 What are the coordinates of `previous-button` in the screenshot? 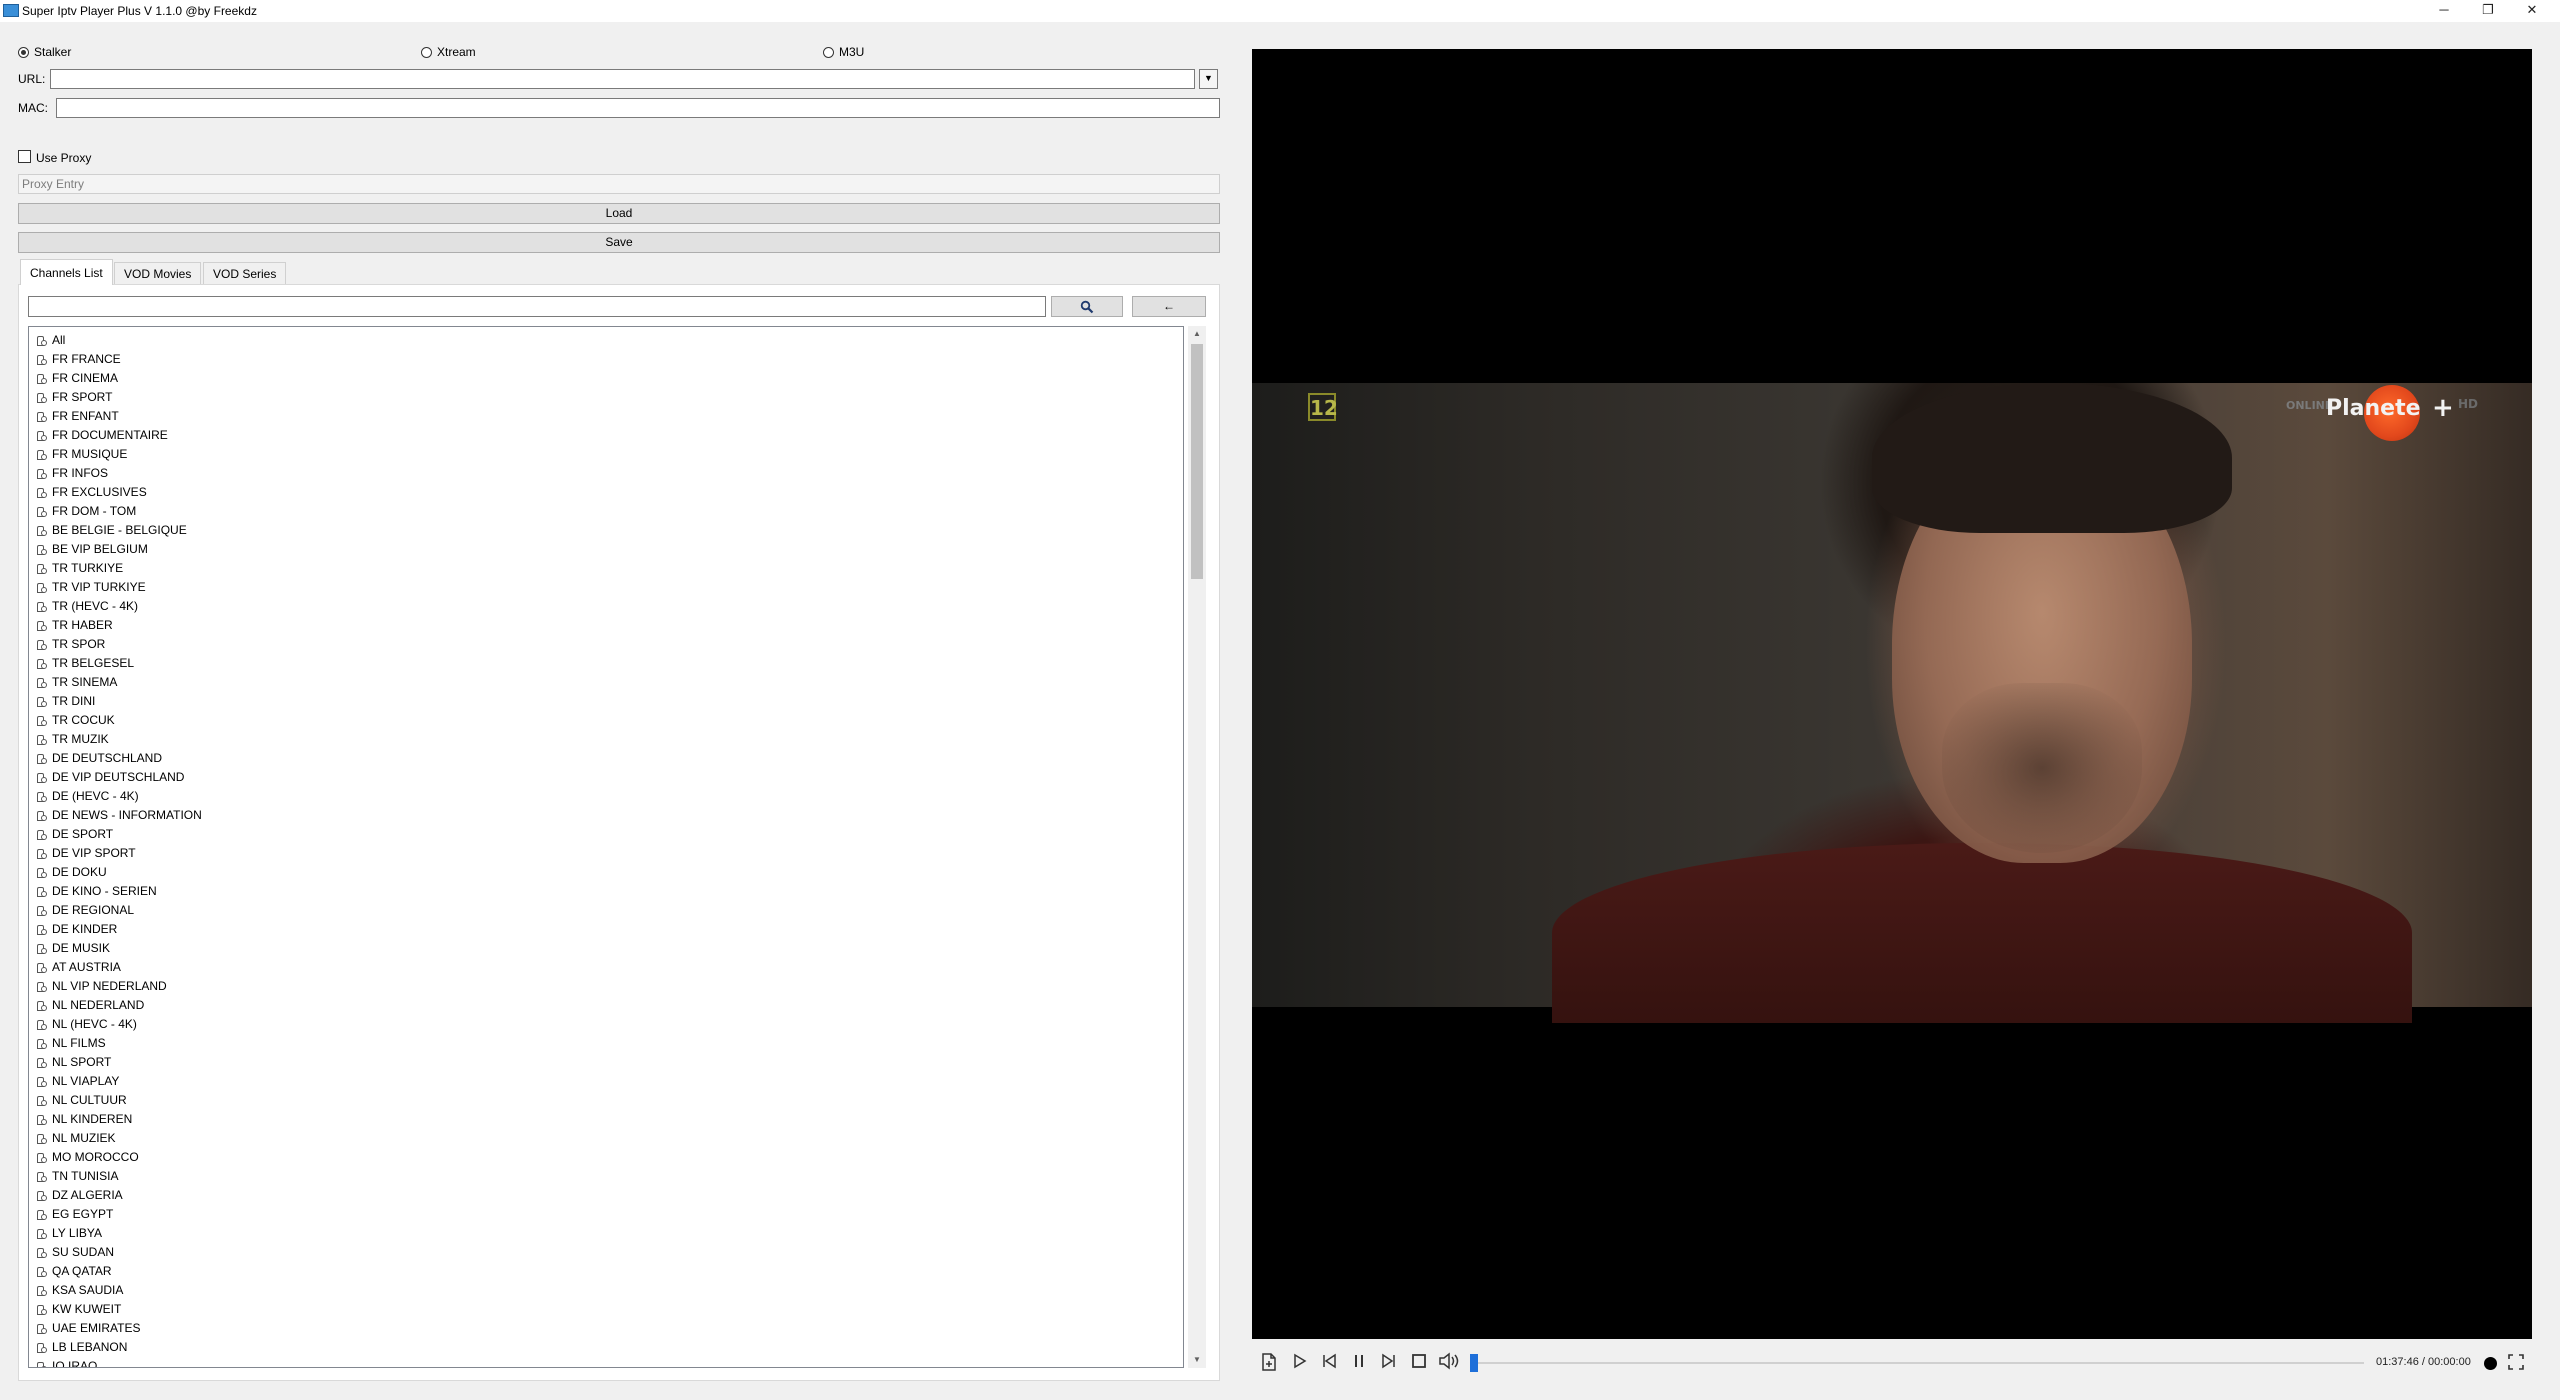 It's located at (1329, 1363).